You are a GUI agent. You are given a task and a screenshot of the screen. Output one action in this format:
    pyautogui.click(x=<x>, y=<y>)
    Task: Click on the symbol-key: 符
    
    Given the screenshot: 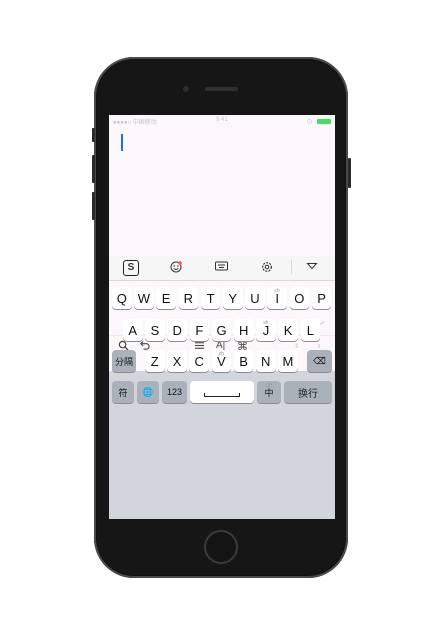 What is the action you would take?
    pyautogui.click(x=123, y=392)
    